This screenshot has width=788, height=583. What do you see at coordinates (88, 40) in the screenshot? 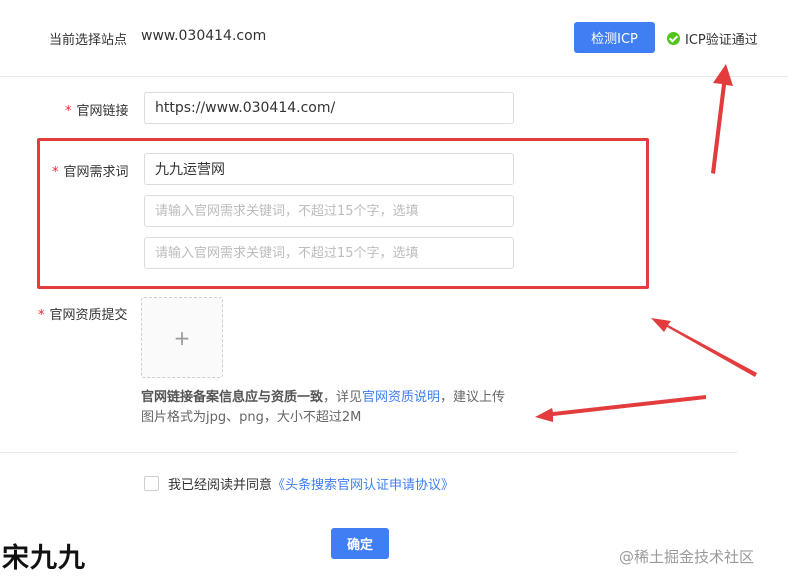
I see `site-label: 当前选择站点` at bounding box center [88, 40].